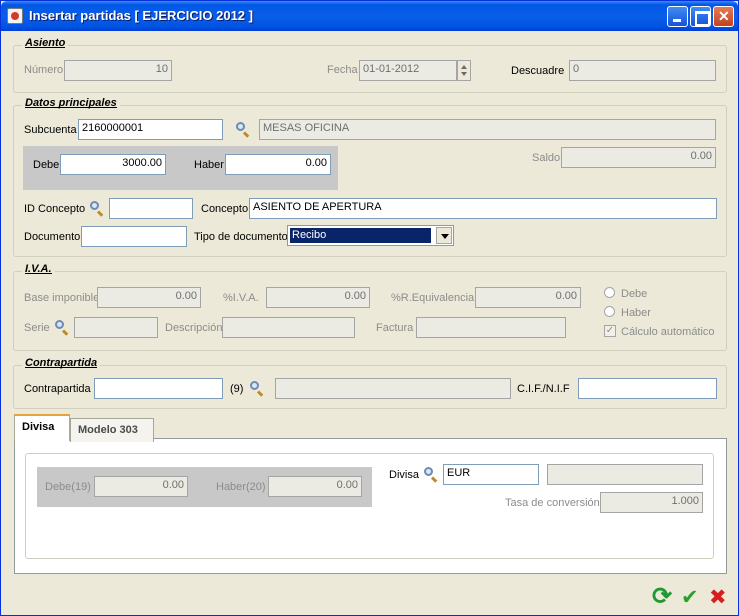  Describe the element at coordinates (700, 16) in the screenshot. I see `maximize-button` at that location.